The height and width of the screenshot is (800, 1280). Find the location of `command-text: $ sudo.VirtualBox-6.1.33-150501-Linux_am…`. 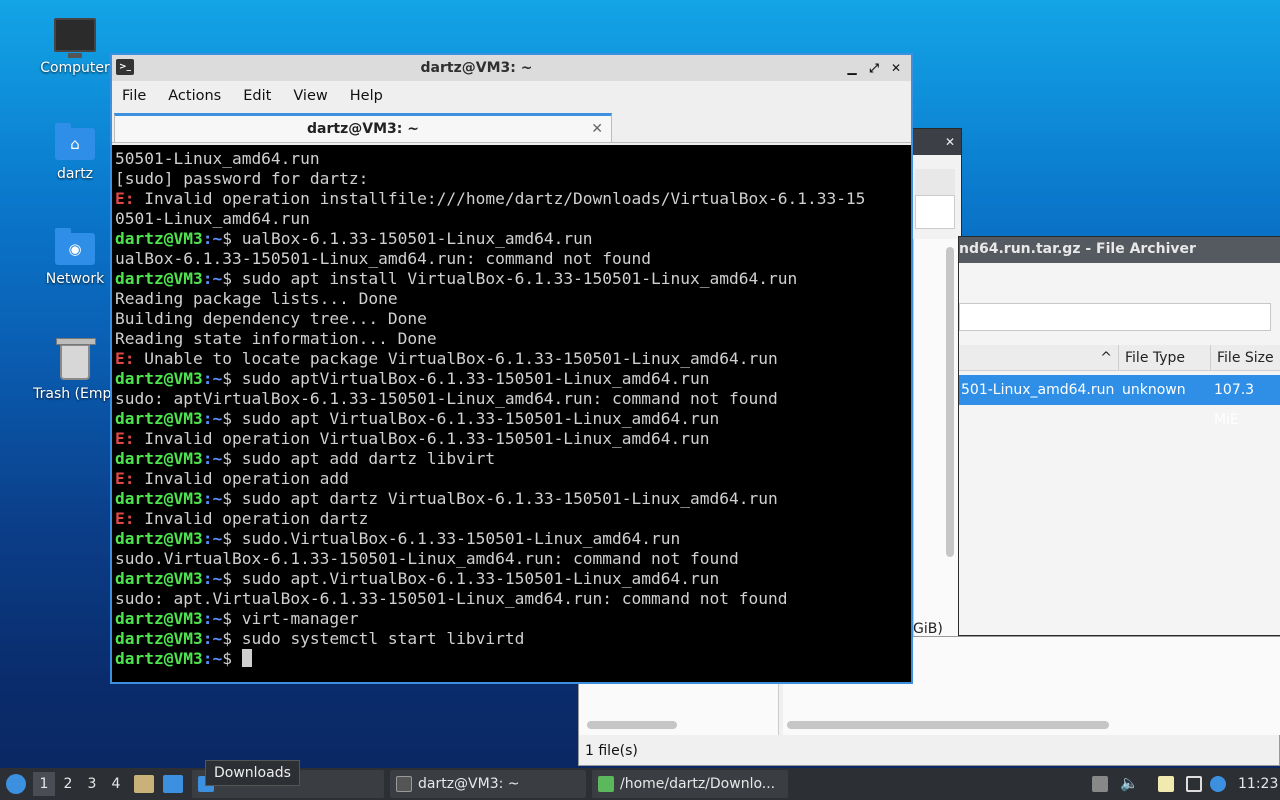

command-text: $ sudo.VirtualBox-6.1.33-150501-Linux_am… is located at coordinates (451, 538).